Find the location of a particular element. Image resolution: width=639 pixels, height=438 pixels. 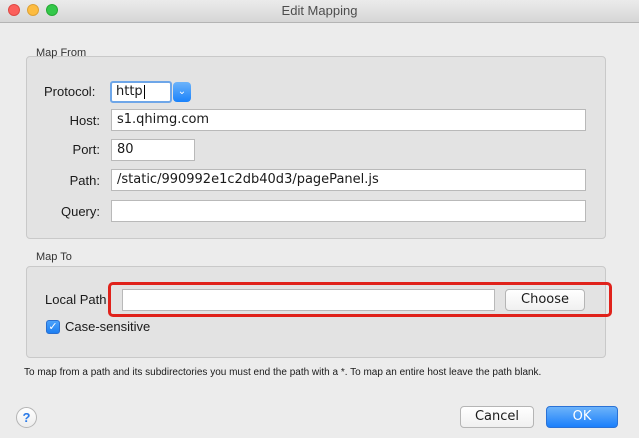

protocol-select: http is located at coordinates (141, 92).